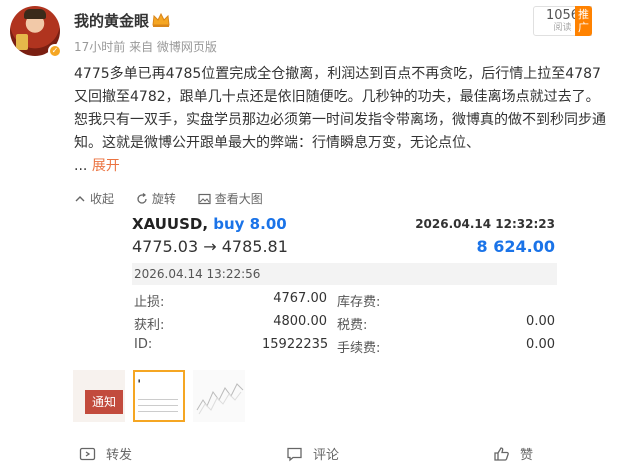  What do you see at coordinates (359, 302) in the screenshot?
I see `row-key-2: 库存费:` at bounding box center [359, 302].